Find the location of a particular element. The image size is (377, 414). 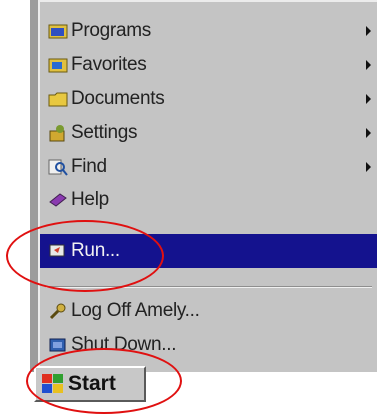

menu-item-label: Help is located at coordinates (90, 199).